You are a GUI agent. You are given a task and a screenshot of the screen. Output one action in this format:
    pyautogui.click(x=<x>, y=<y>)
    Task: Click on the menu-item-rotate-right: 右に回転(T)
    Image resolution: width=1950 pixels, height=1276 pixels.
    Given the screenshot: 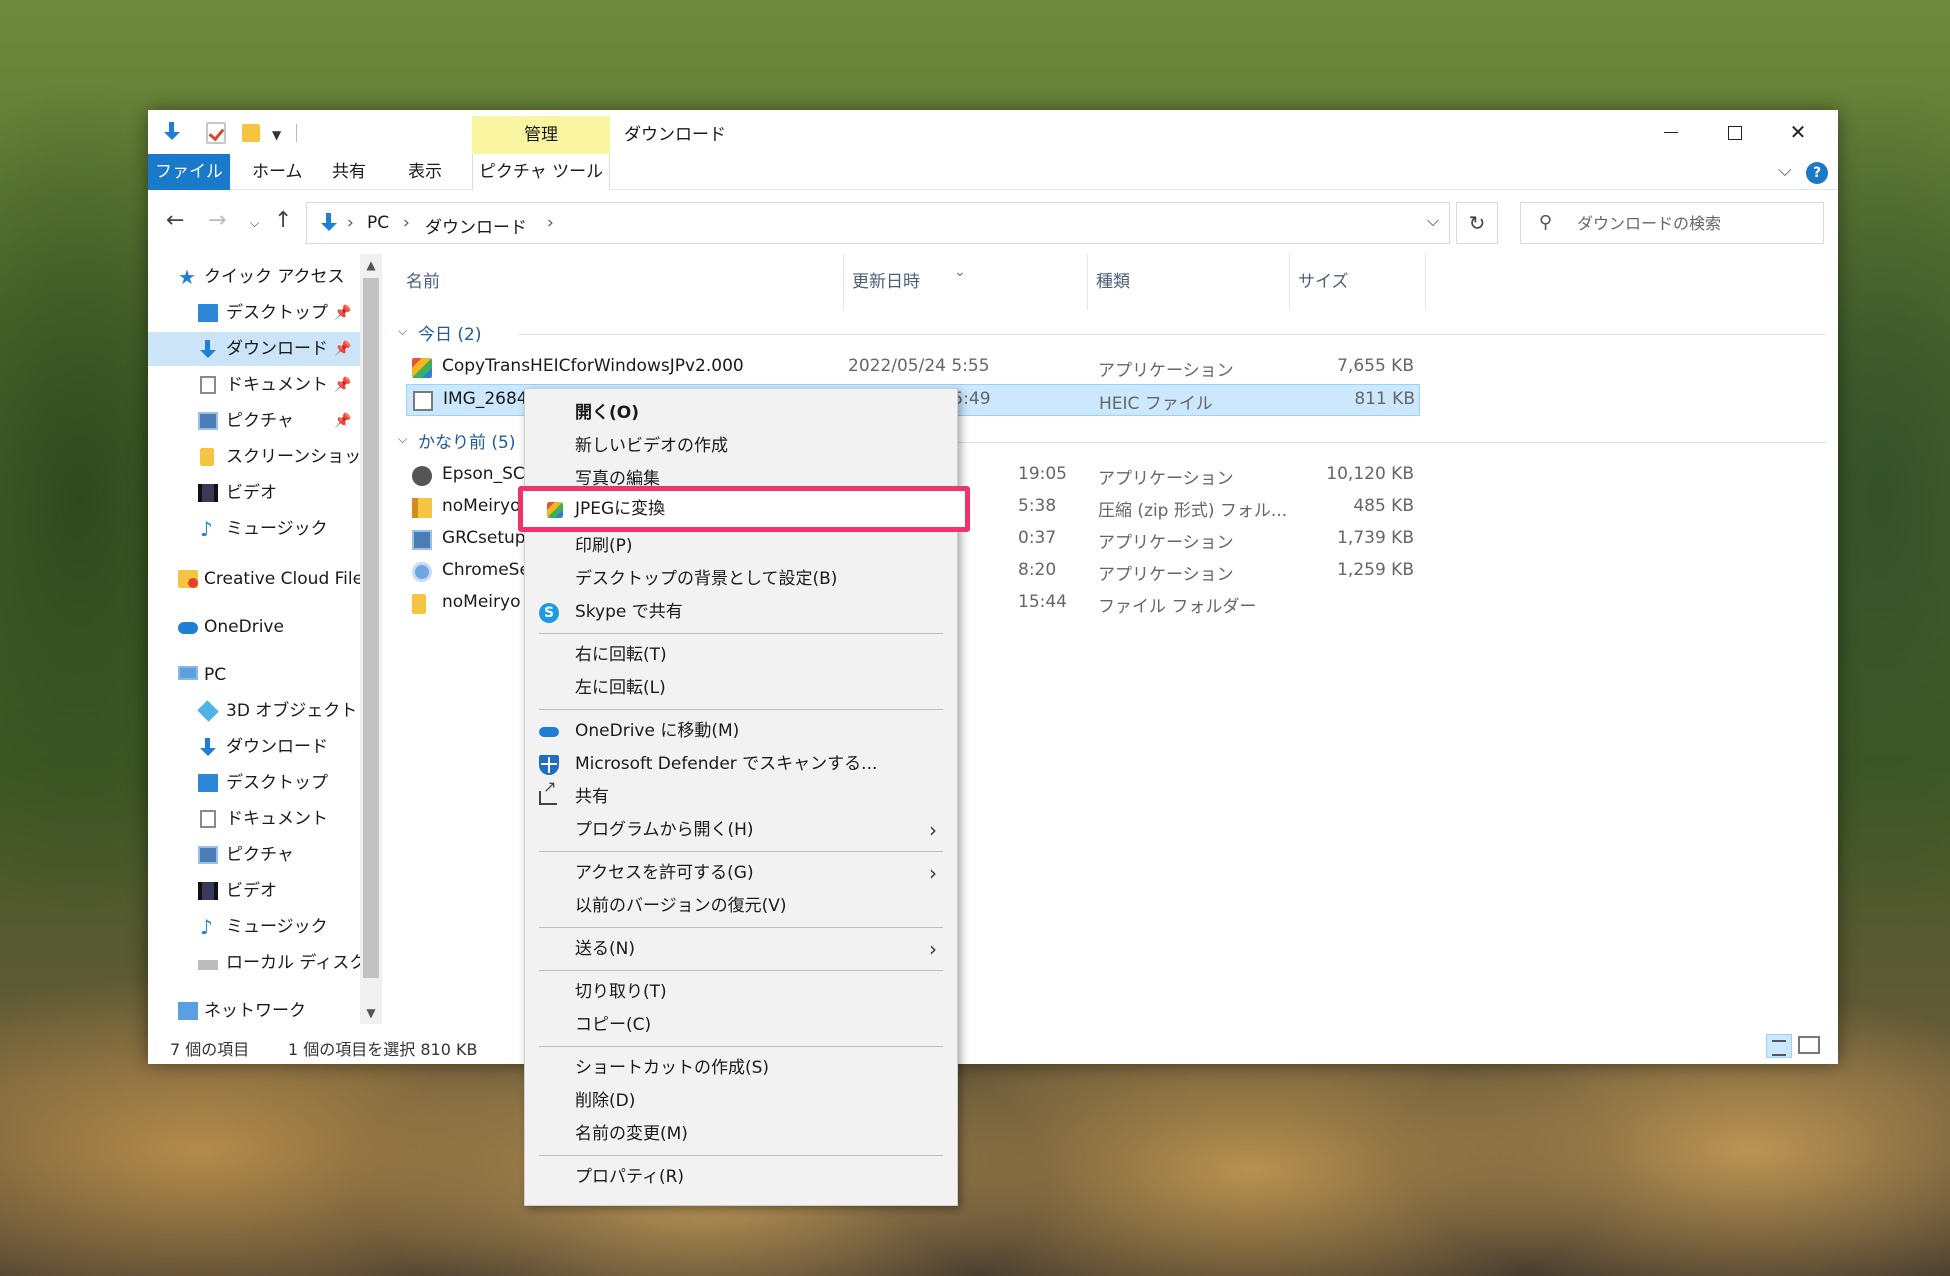 What is the action you would take?
    pyautogui.click(x=741, y=655)
    